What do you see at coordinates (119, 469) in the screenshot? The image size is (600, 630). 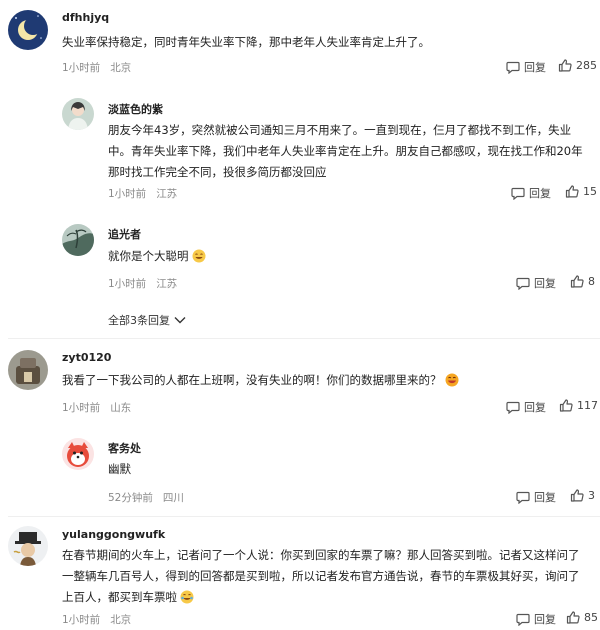 I see `reply-text: 幽默` at bounding box center [119, 469].